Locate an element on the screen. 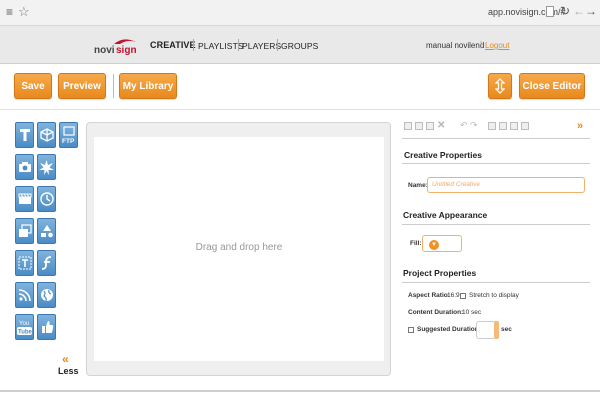 Image resolution: width=600 pixels, height=396 pixels. less-arrow-icon: « is located at coordinates (65, 359).